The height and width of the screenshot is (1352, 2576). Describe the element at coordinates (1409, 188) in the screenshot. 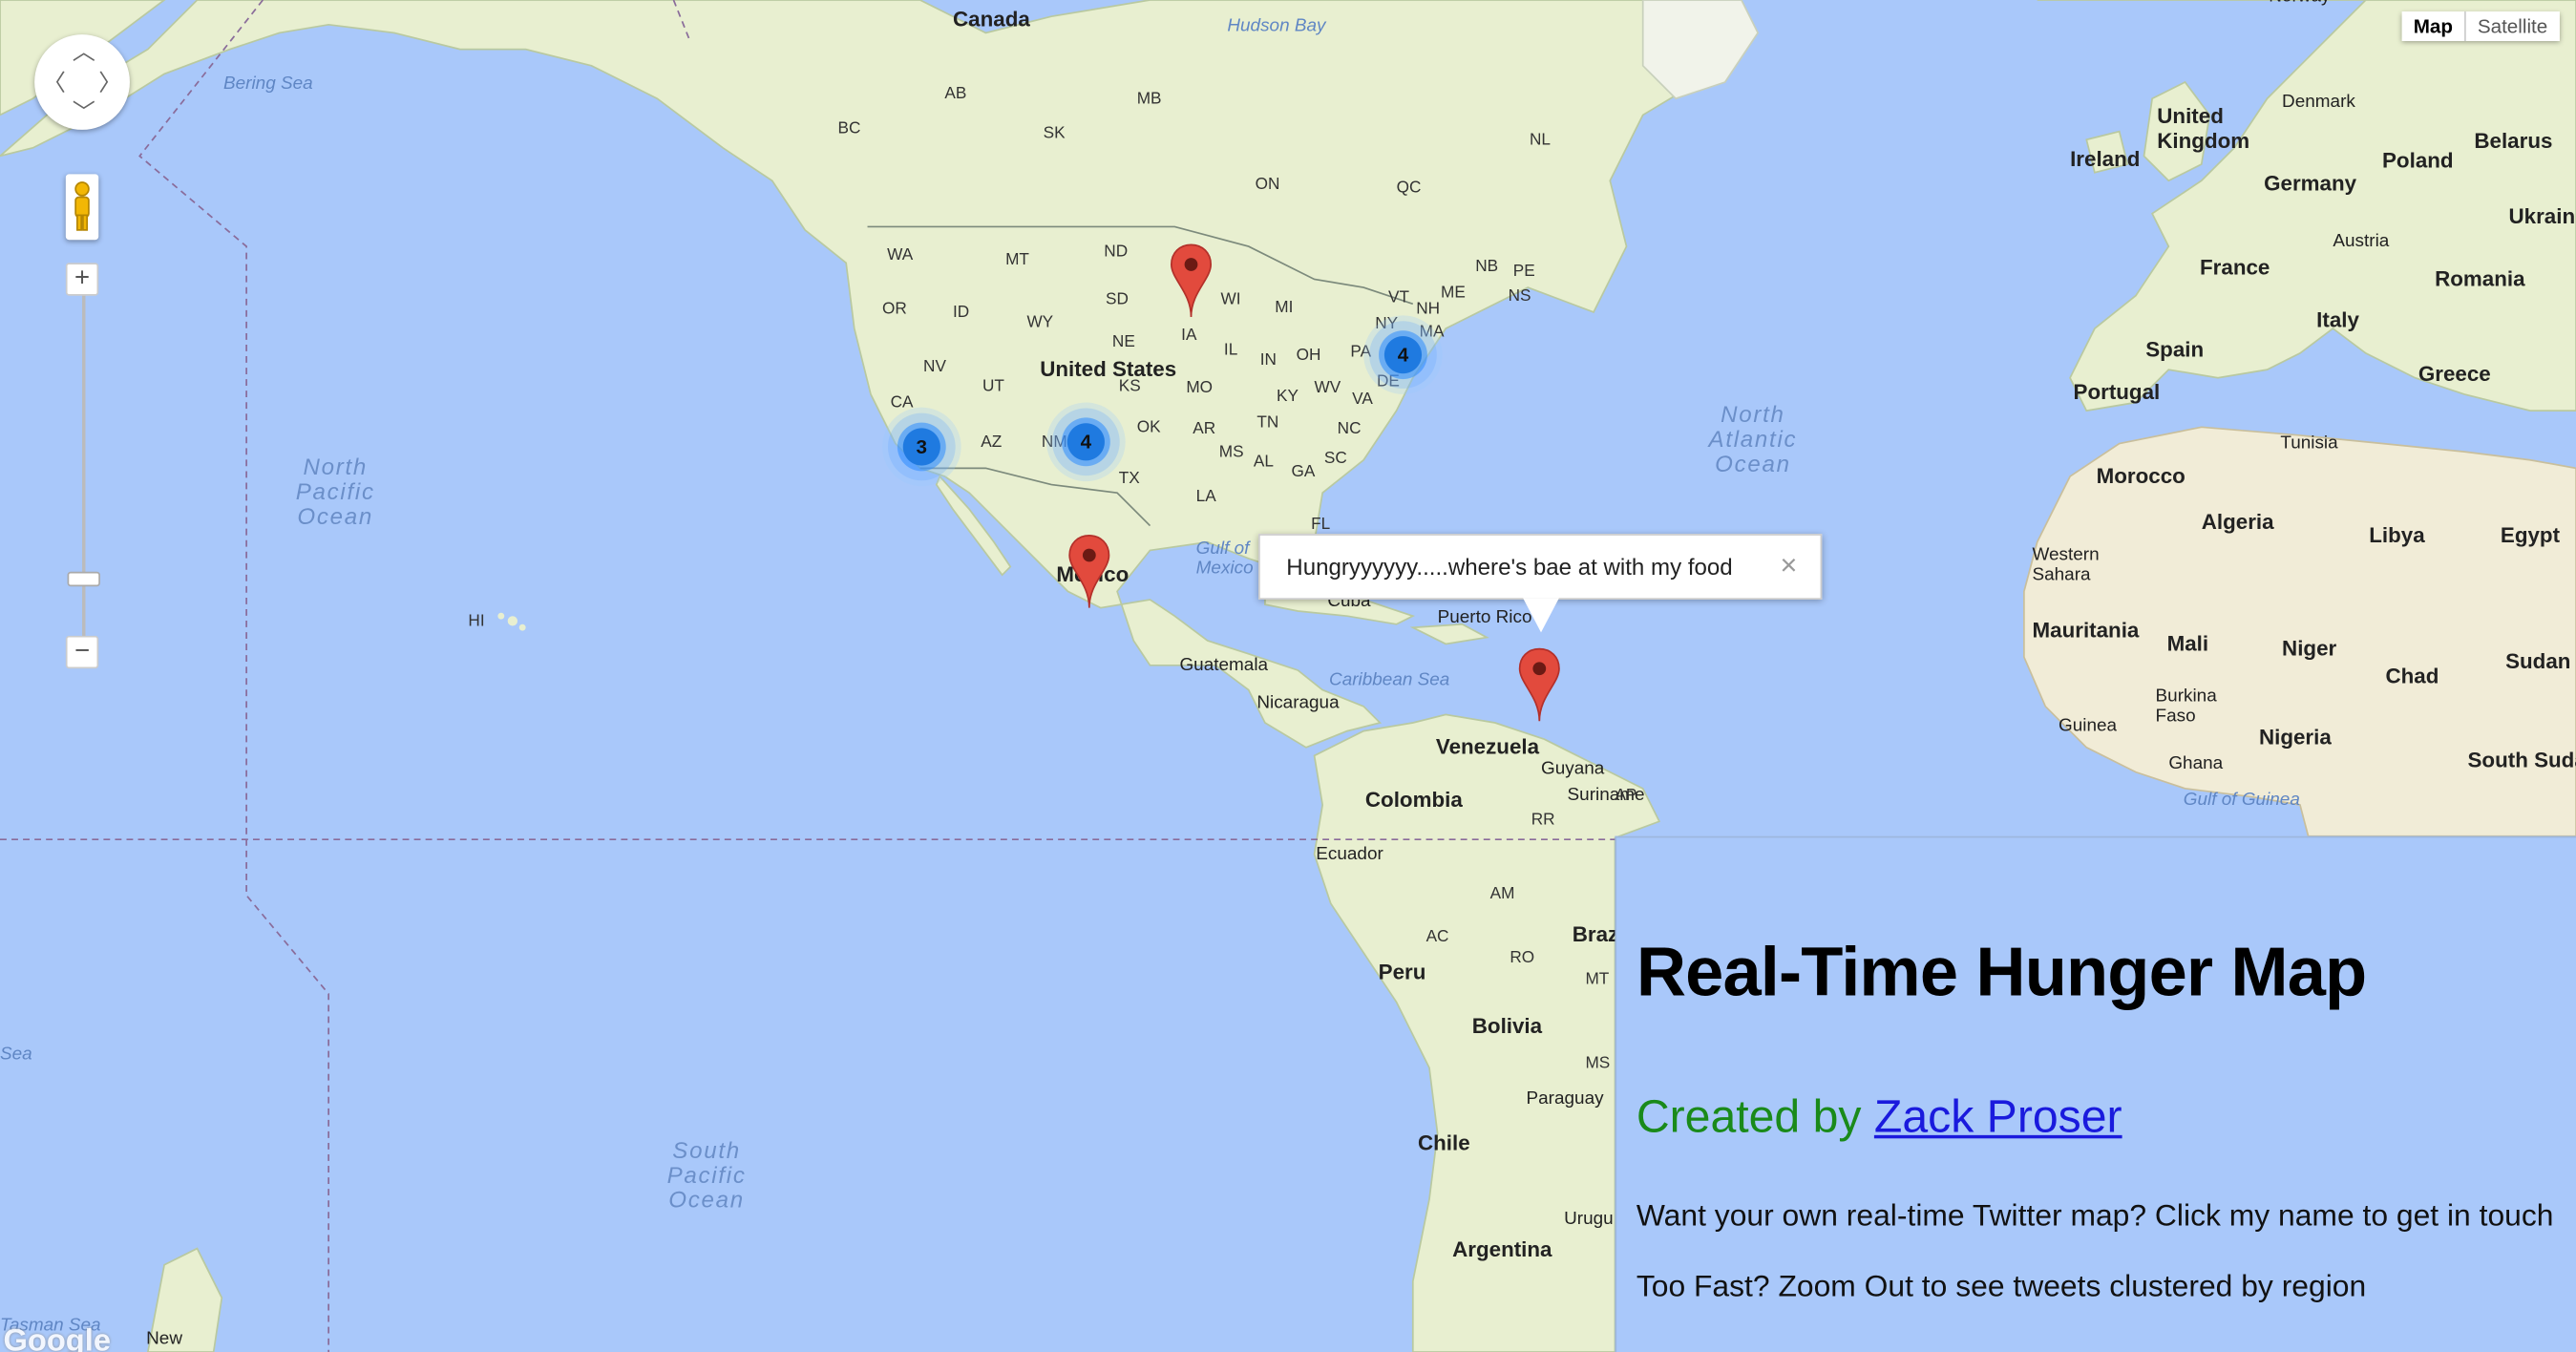

I see `region-label: QC` at that location.